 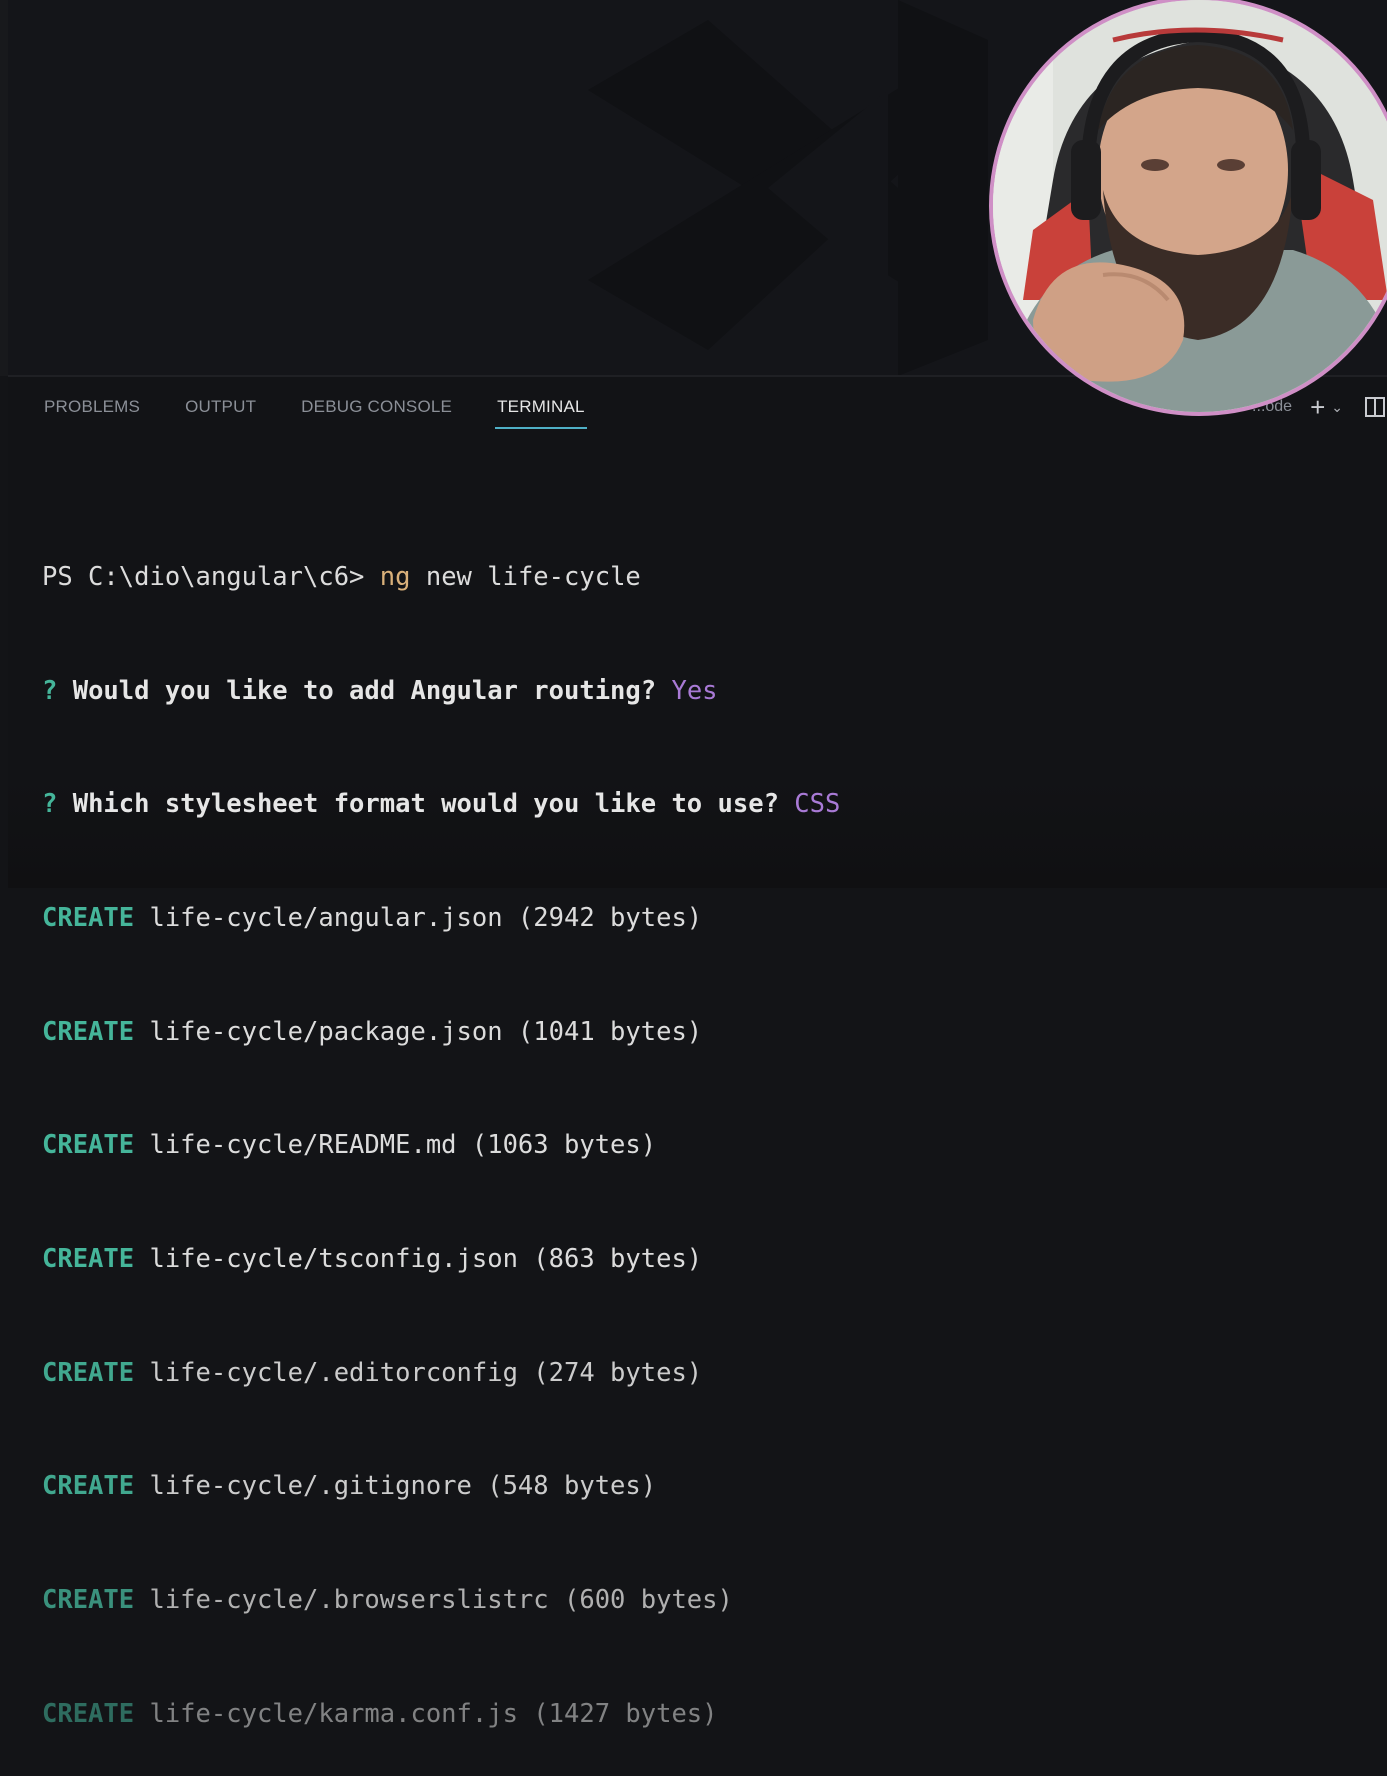 What do you see at coordinates (809, 804) in the screenshot?
I see `question-answer: CSS` at bounding box center [809, 804].